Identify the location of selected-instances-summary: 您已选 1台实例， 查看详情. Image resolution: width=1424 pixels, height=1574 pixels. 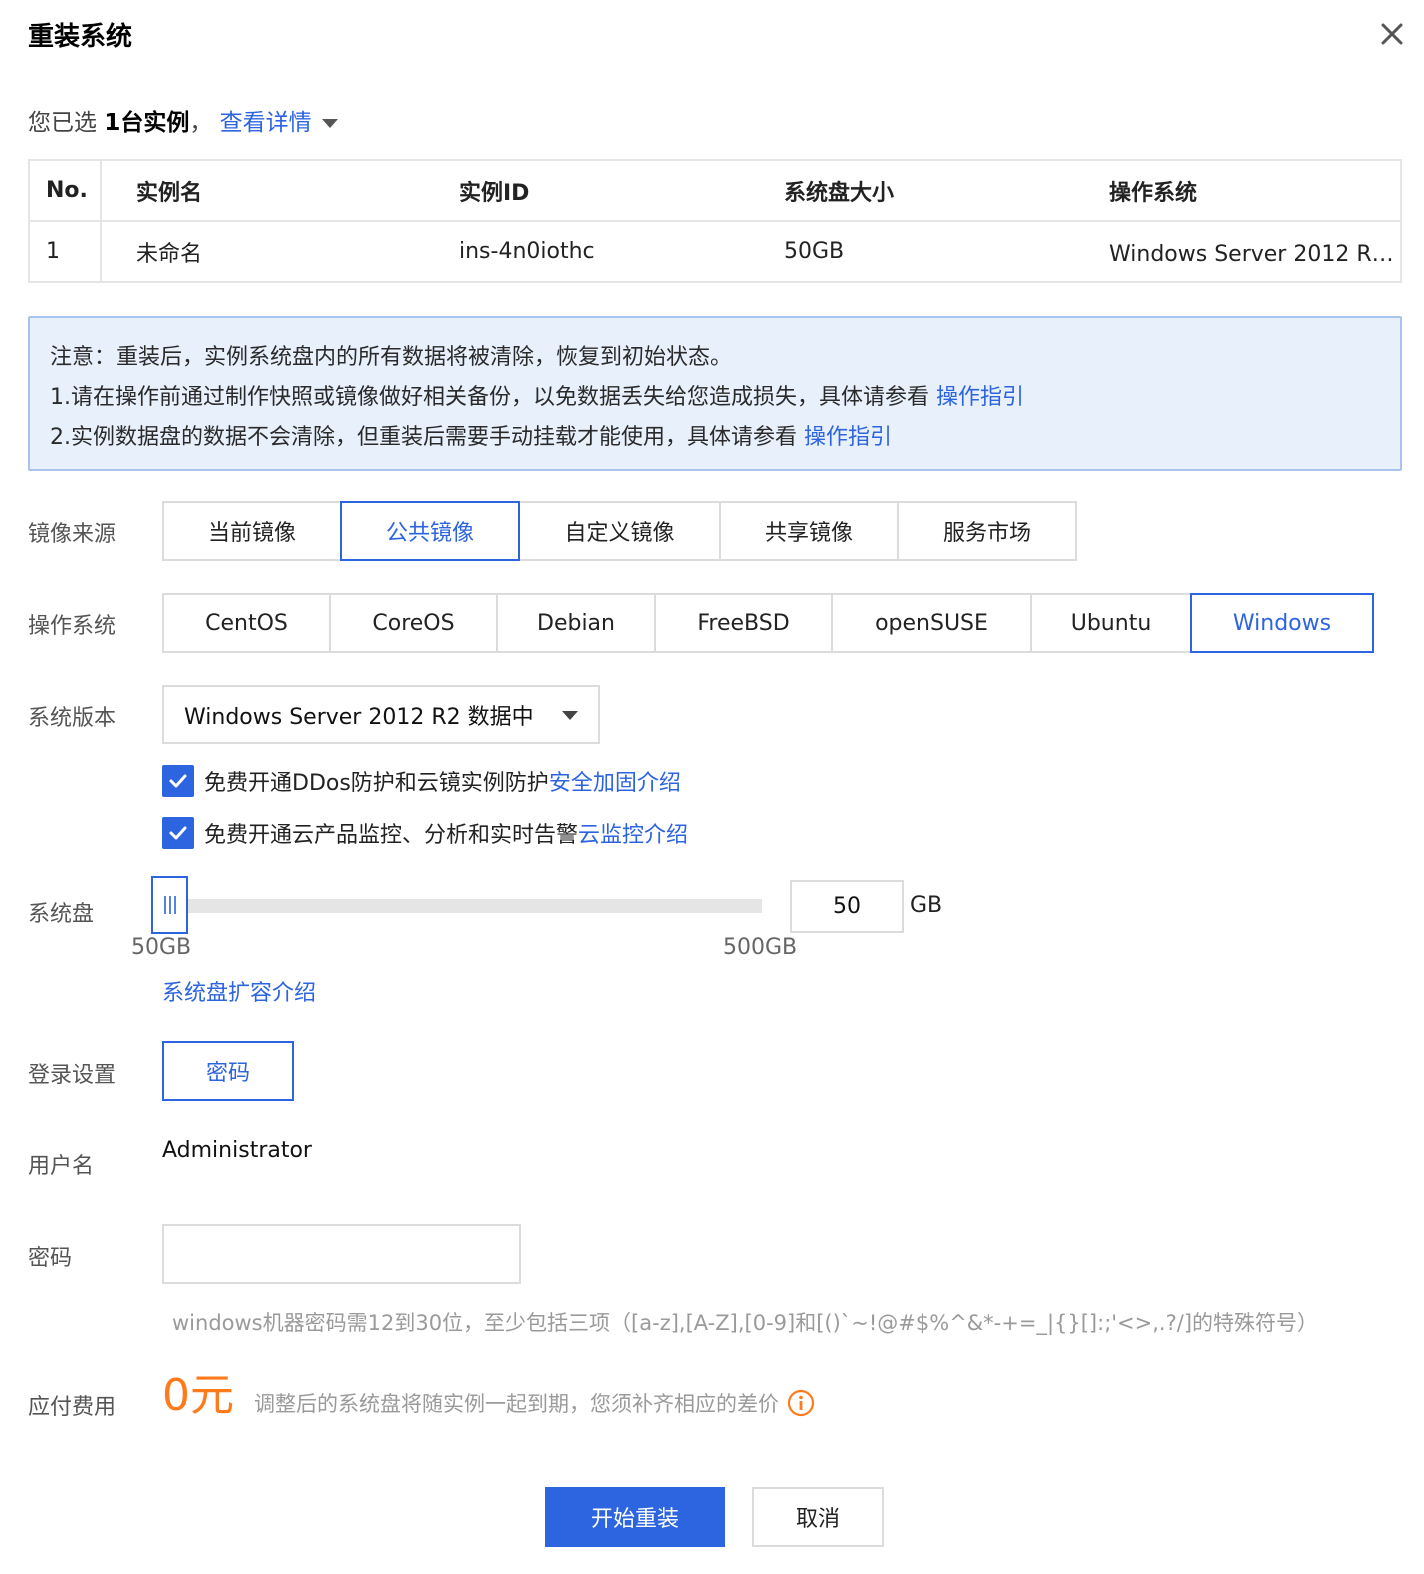
(183, 120).